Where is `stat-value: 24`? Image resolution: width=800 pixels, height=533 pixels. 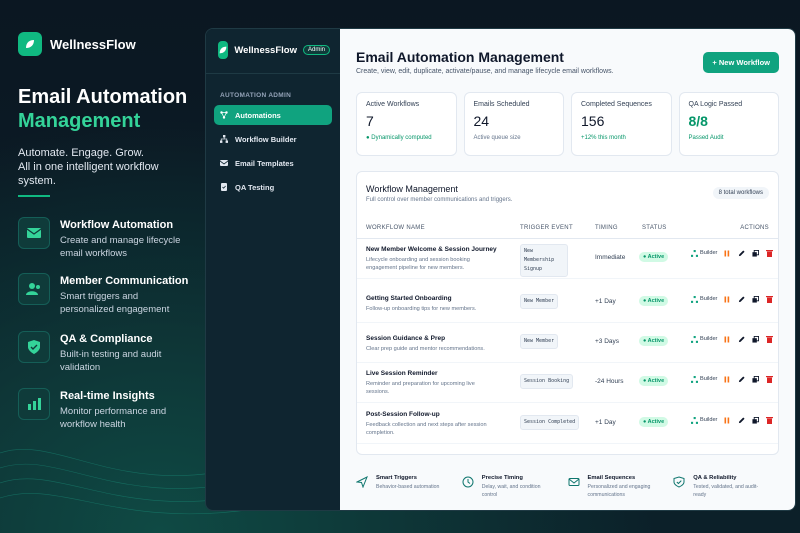
stat-value: 24 is located at coordinates (481, 121).